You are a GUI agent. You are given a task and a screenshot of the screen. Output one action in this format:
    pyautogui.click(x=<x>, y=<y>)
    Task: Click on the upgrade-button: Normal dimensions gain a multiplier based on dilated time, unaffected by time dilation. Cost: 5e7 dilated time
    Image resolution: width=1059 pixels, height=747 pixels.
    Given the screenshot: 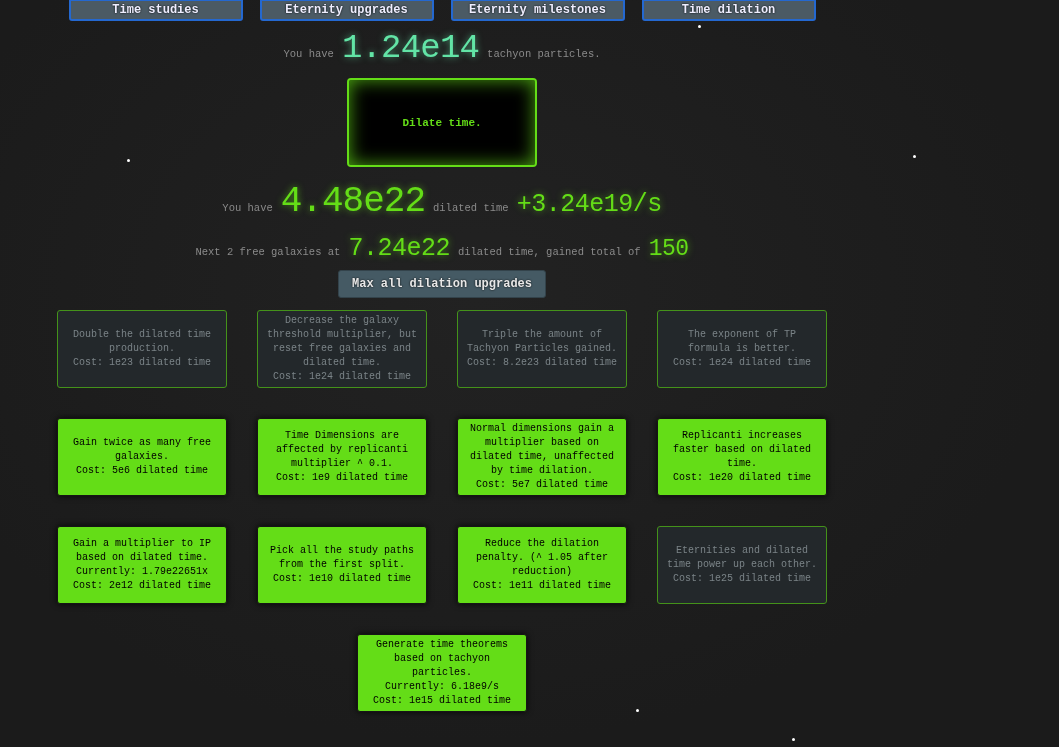 What is the action you would take?
    pyautogui.click(x=542, y=457)
    